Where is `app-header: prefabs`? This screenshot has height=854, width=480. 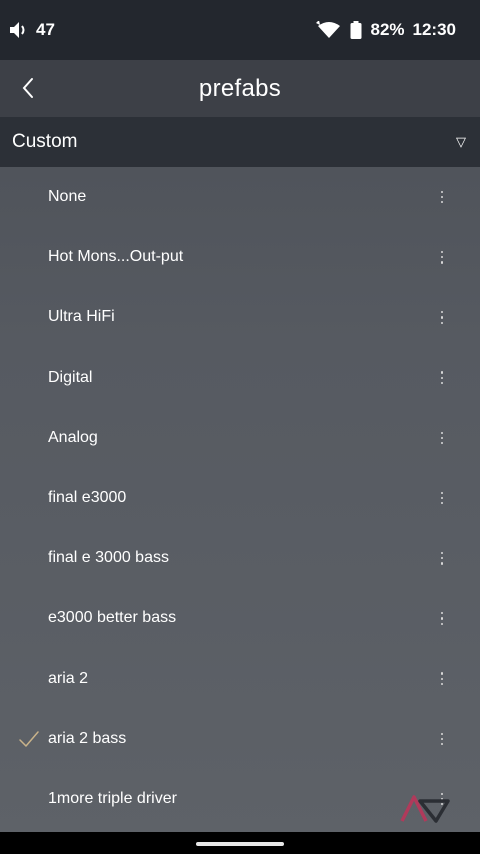 app-header: prefabs is located at coordinates (240, 88).